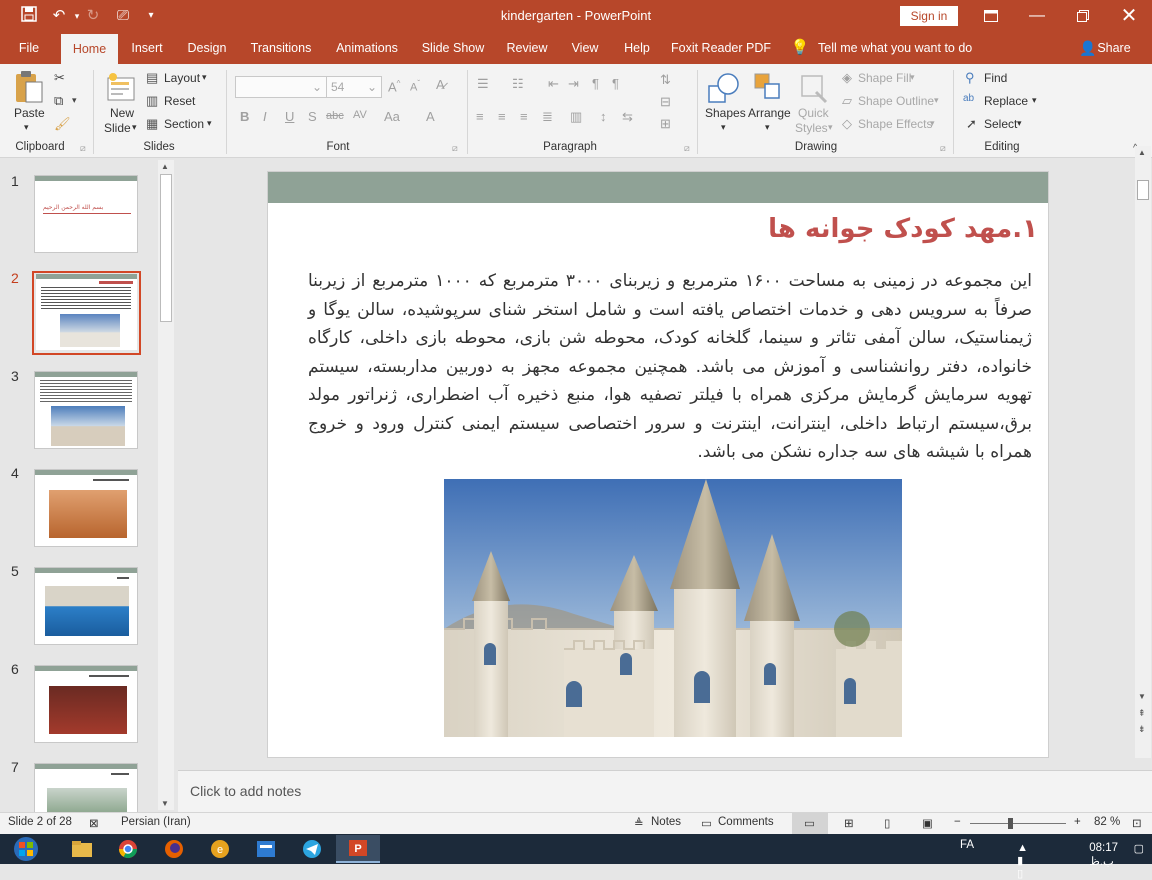 The image size is (1152, 880). Describe the element at coordinates (814, 88) in the screenshot. I see `quick-styles-icon` at that location.